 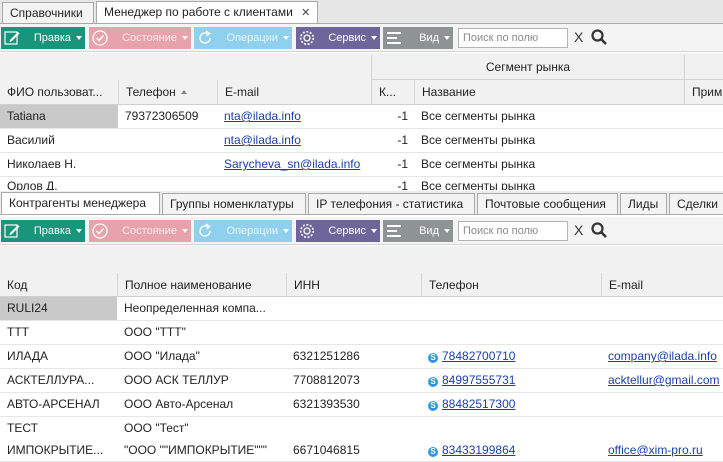 I want to click on cell-user-name: Орлов Д., so click(x=32, y=184).